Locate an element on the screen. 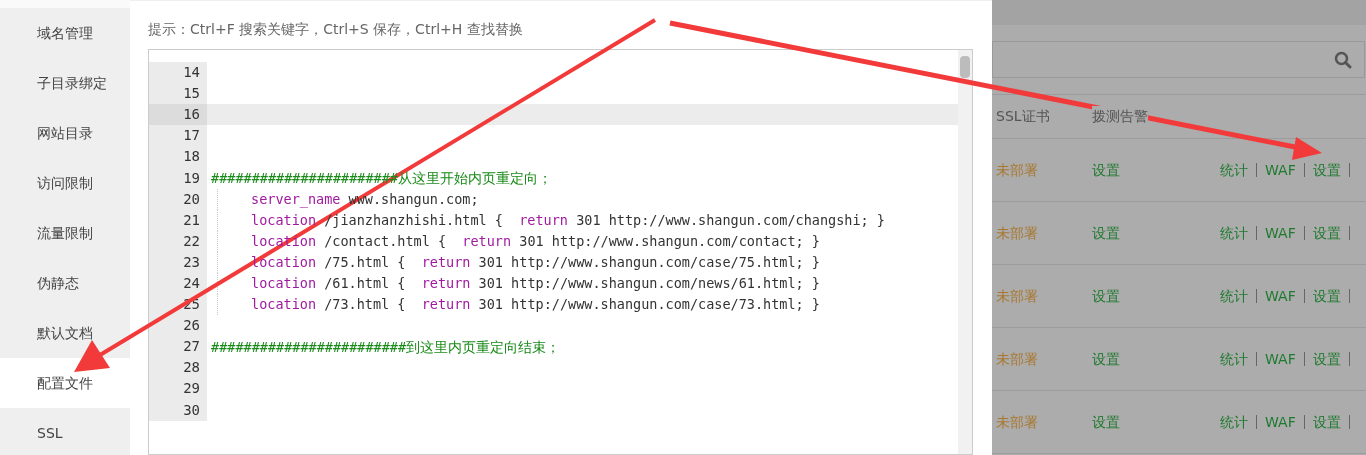 The width and height of the screenshot is (1366, 455). sidebar-item: 网站目录 is located at coordinates (65, 133).